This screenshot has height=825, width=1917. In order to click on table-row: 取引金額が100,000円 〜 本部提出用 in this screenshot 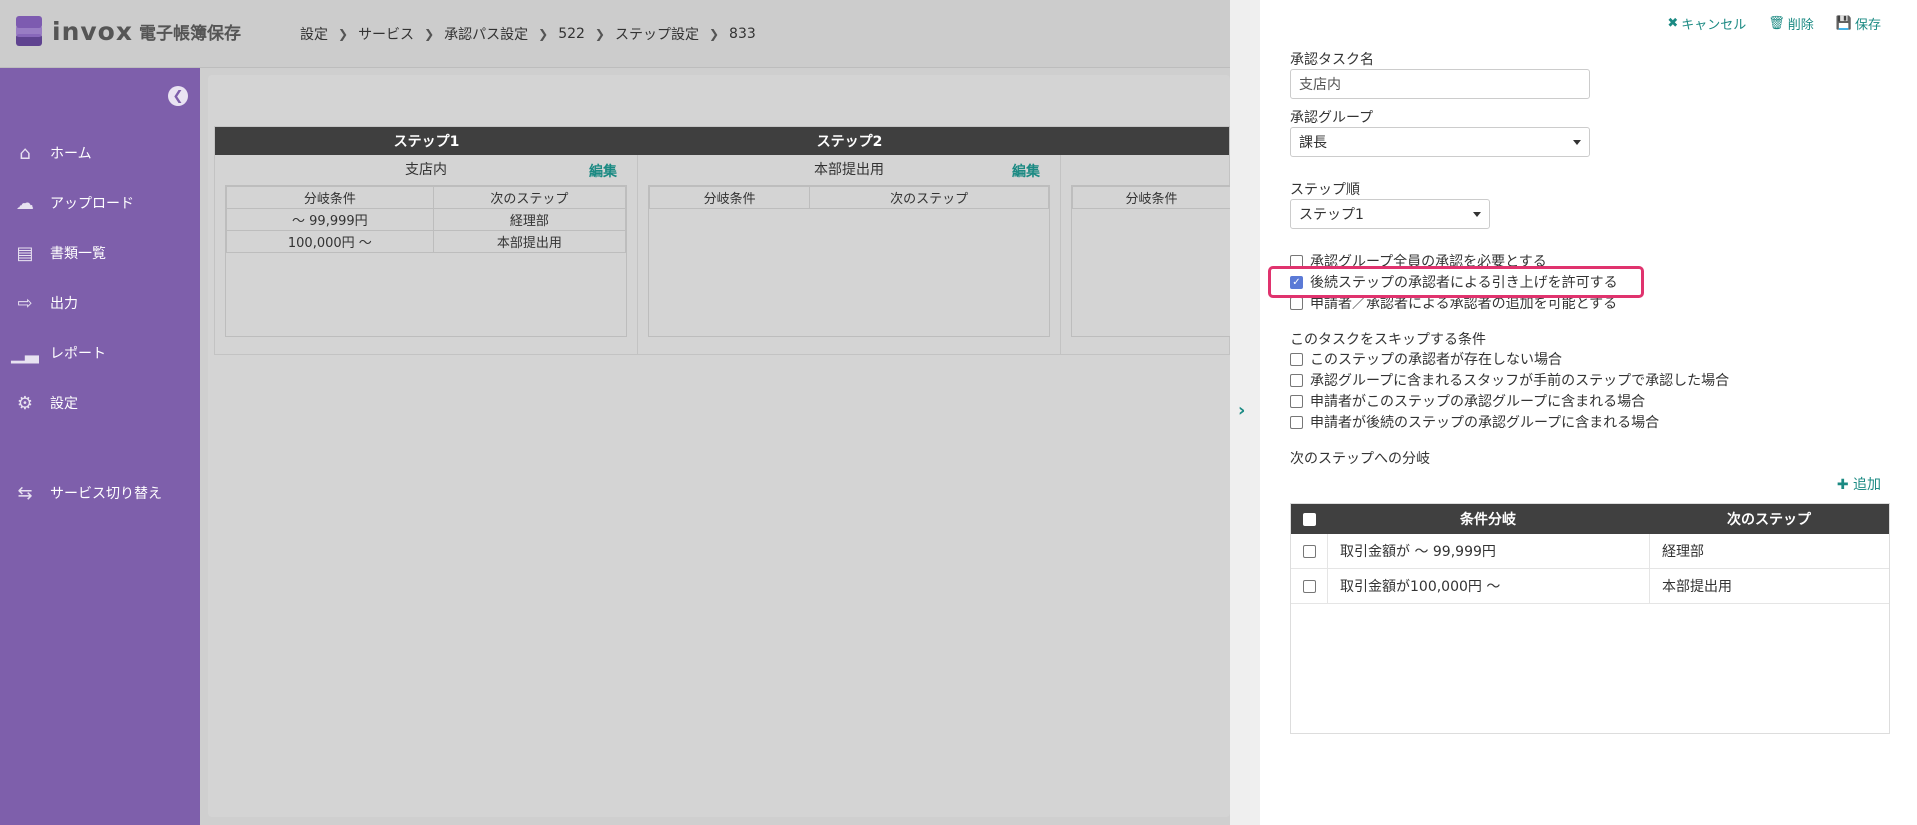, I will do `click(1590, 586)`.